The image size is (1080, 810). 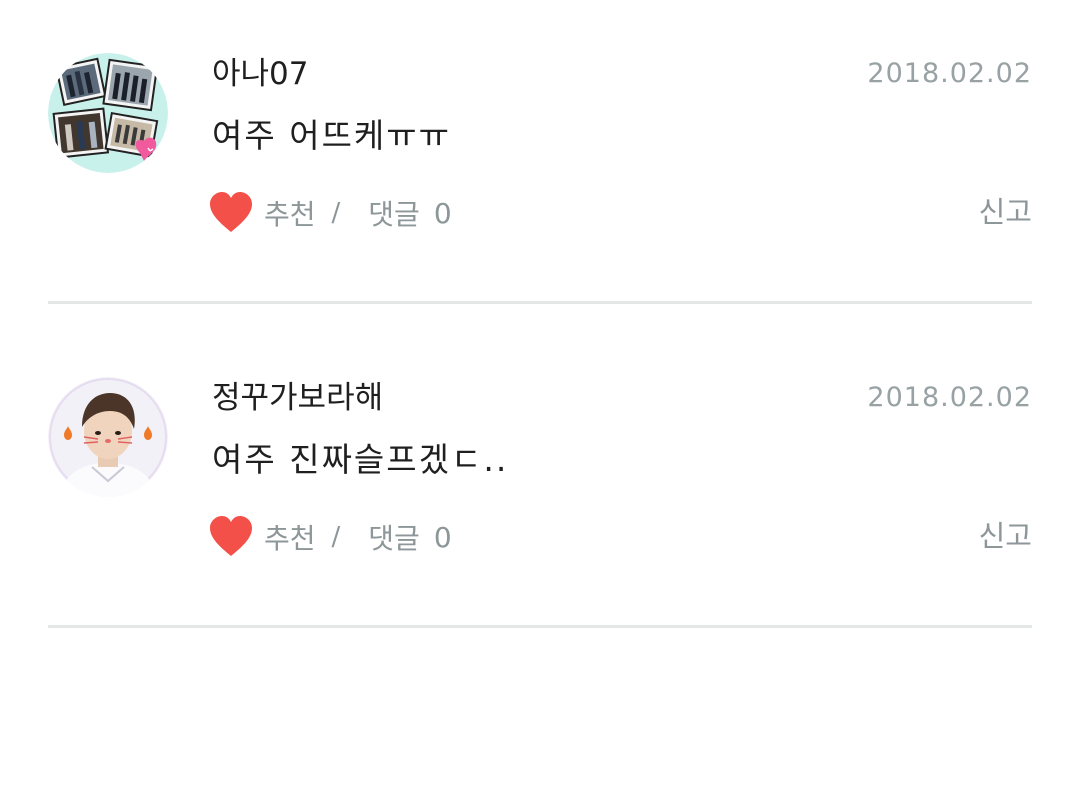 I want to click on comment-text: 여주 진짜슬프겠ㄷ.., so click(x=360, y=459).